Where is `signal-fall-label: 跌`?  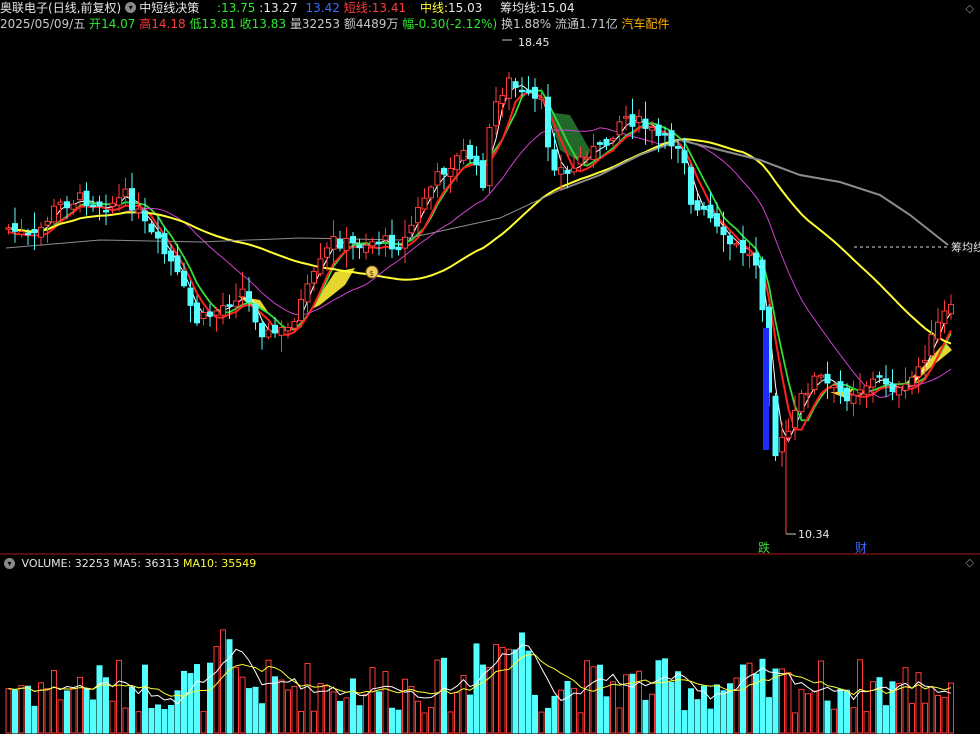
signal-fall-label: 跌 is located at coordinates (764, 547).